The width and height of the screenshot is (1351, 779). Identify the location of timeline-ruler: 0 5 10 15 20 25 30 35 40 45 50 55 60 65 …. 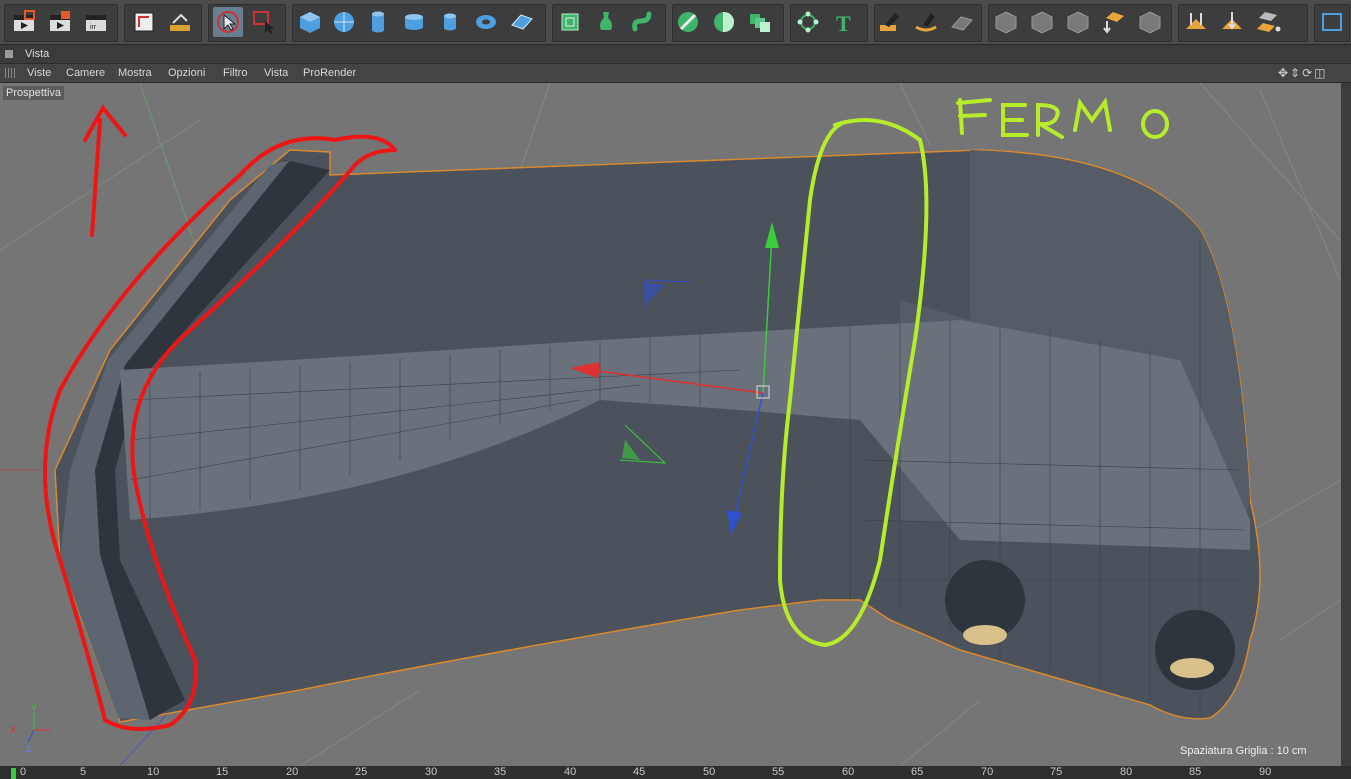
(675, 772).